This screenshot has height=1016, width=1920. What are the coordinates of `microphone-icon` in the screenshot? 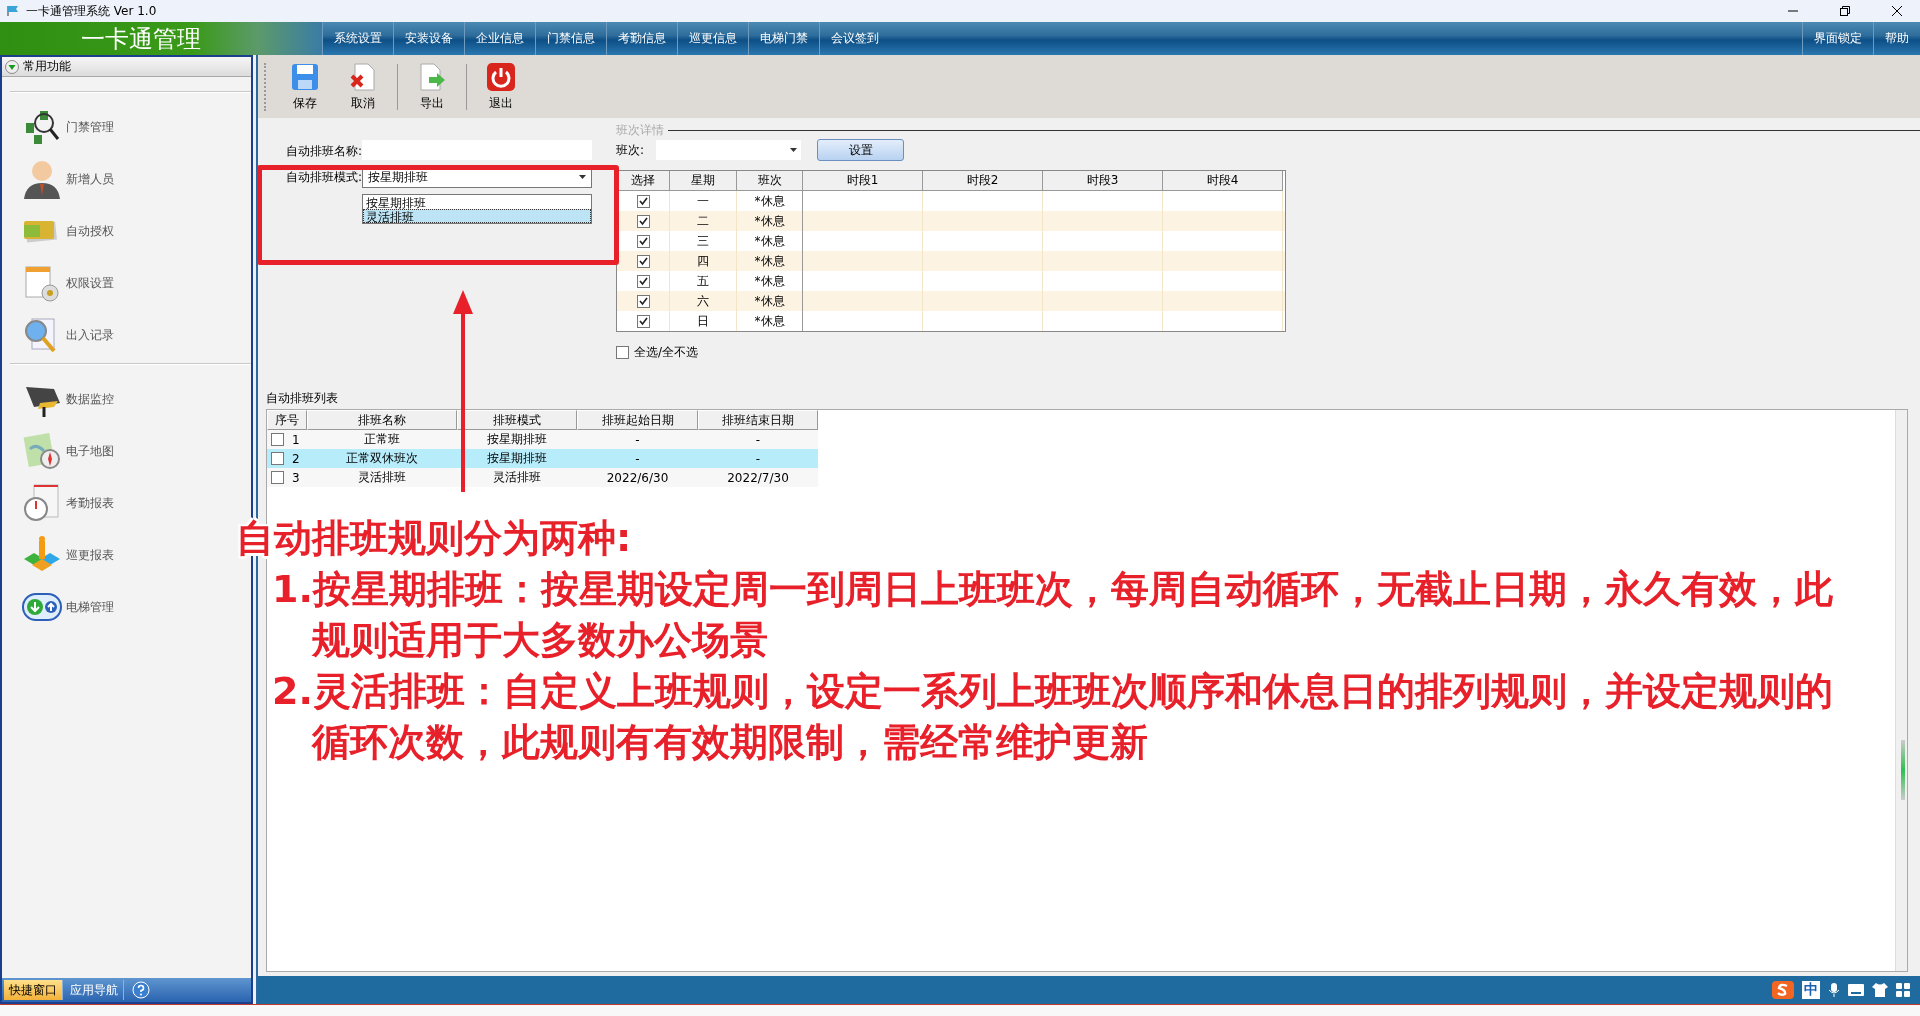 It's located at (1834, 990).